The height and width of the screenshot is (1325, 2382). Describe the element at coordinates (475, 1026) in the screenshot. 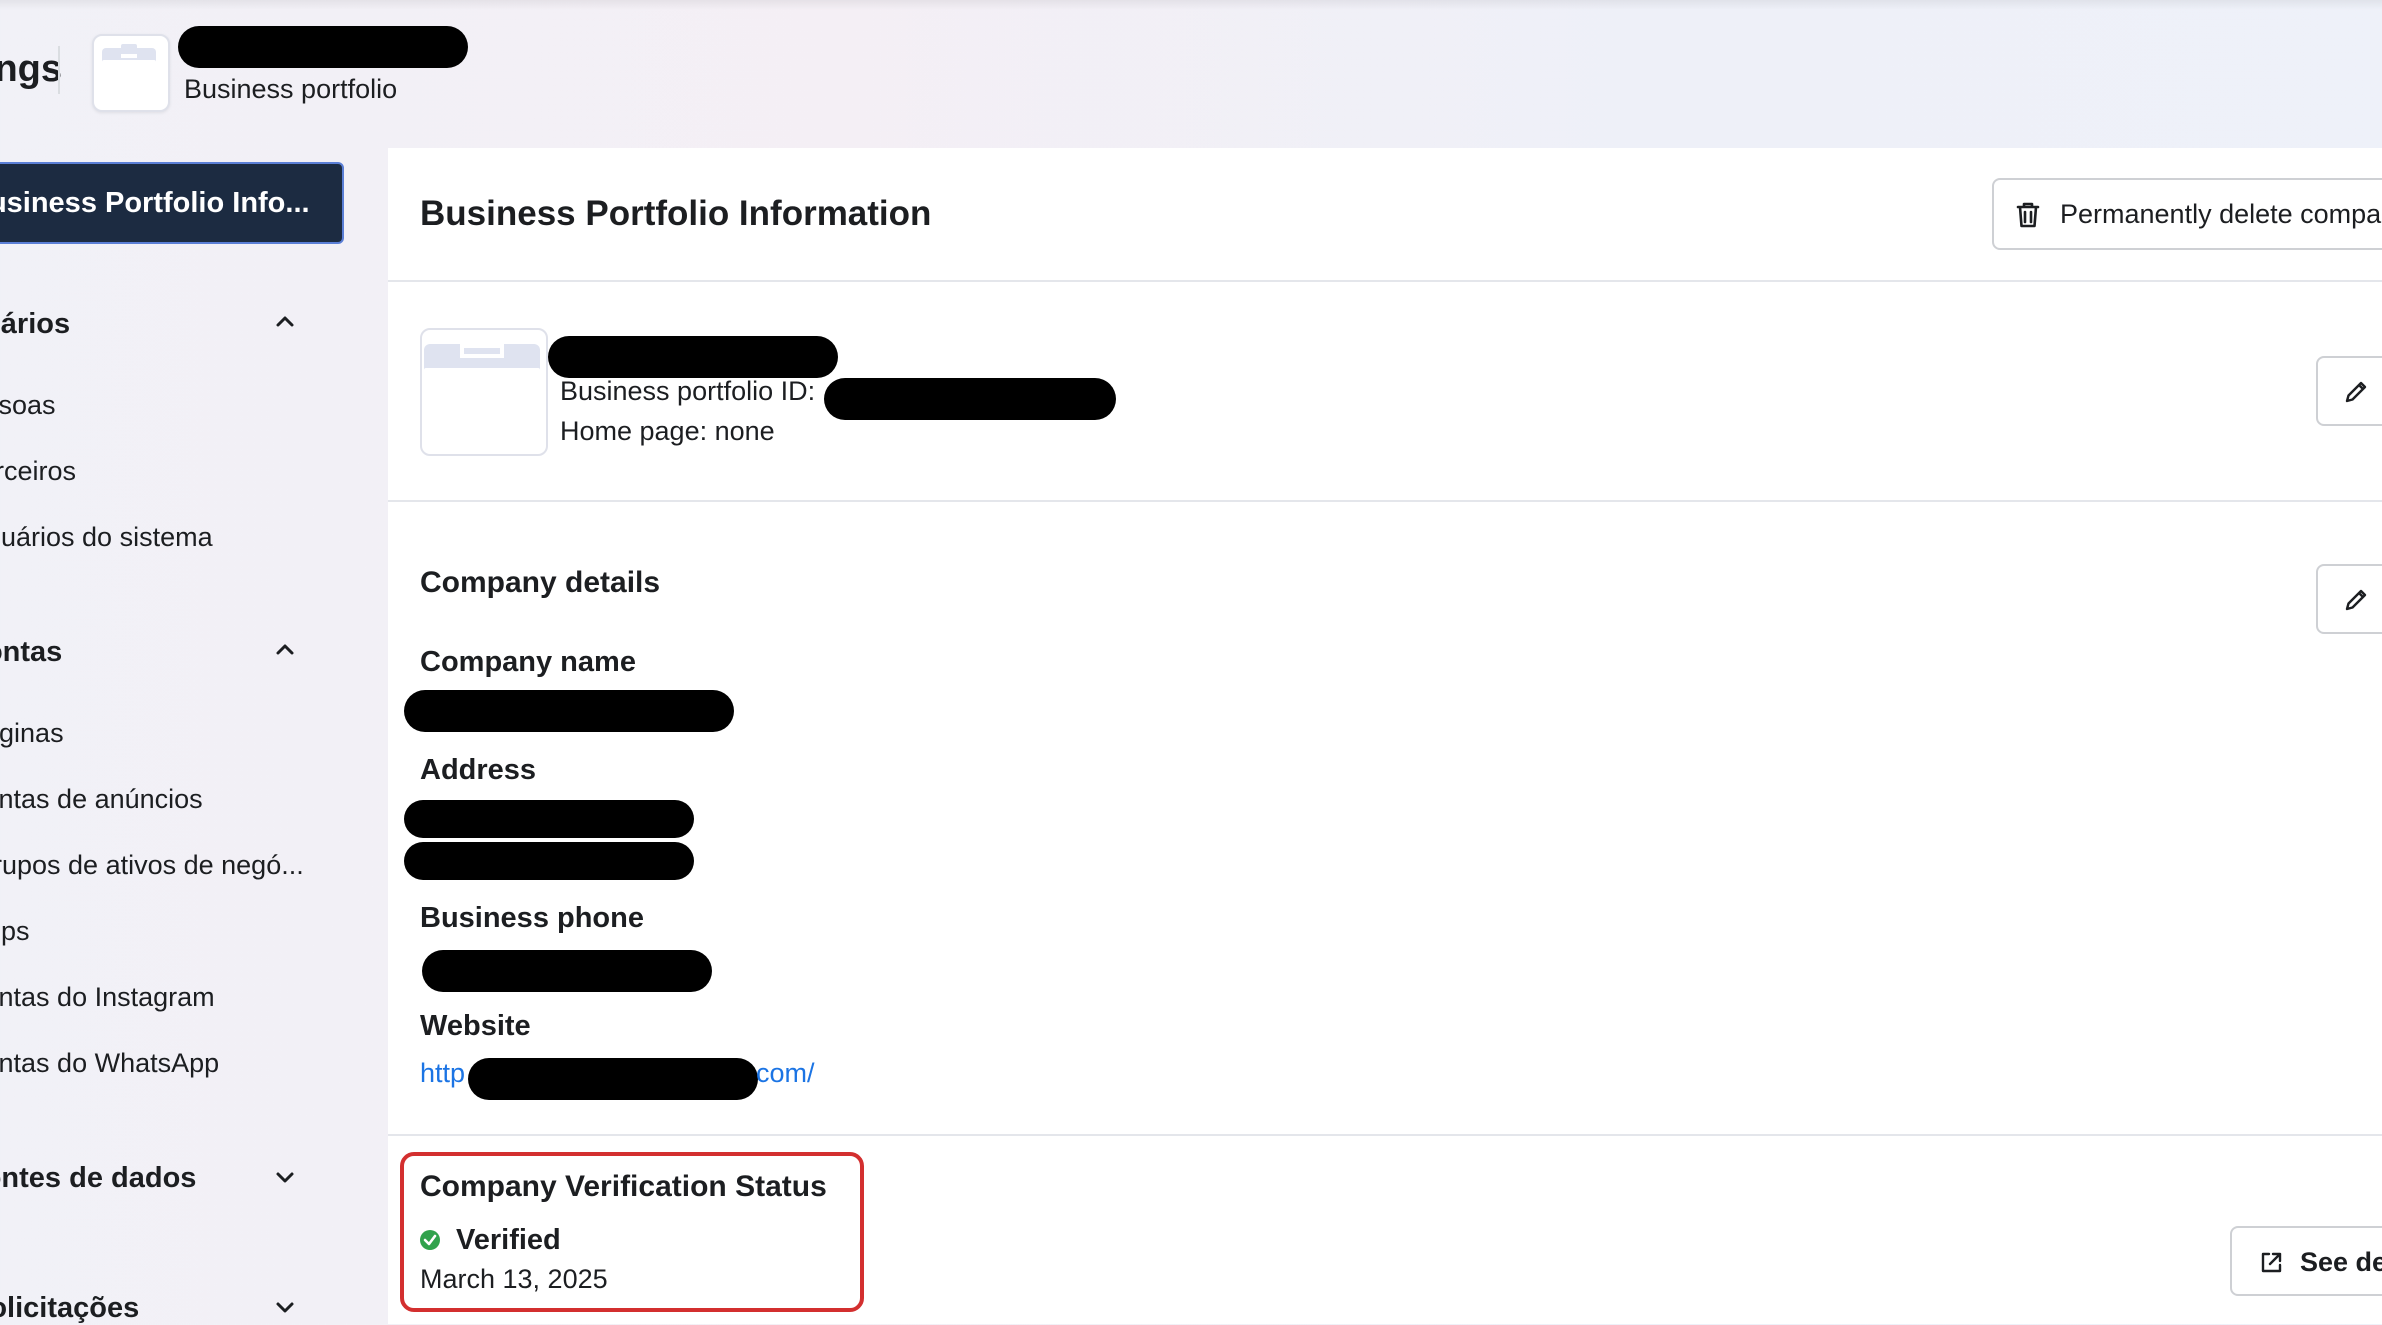

I see `website-label: Website` at that location.